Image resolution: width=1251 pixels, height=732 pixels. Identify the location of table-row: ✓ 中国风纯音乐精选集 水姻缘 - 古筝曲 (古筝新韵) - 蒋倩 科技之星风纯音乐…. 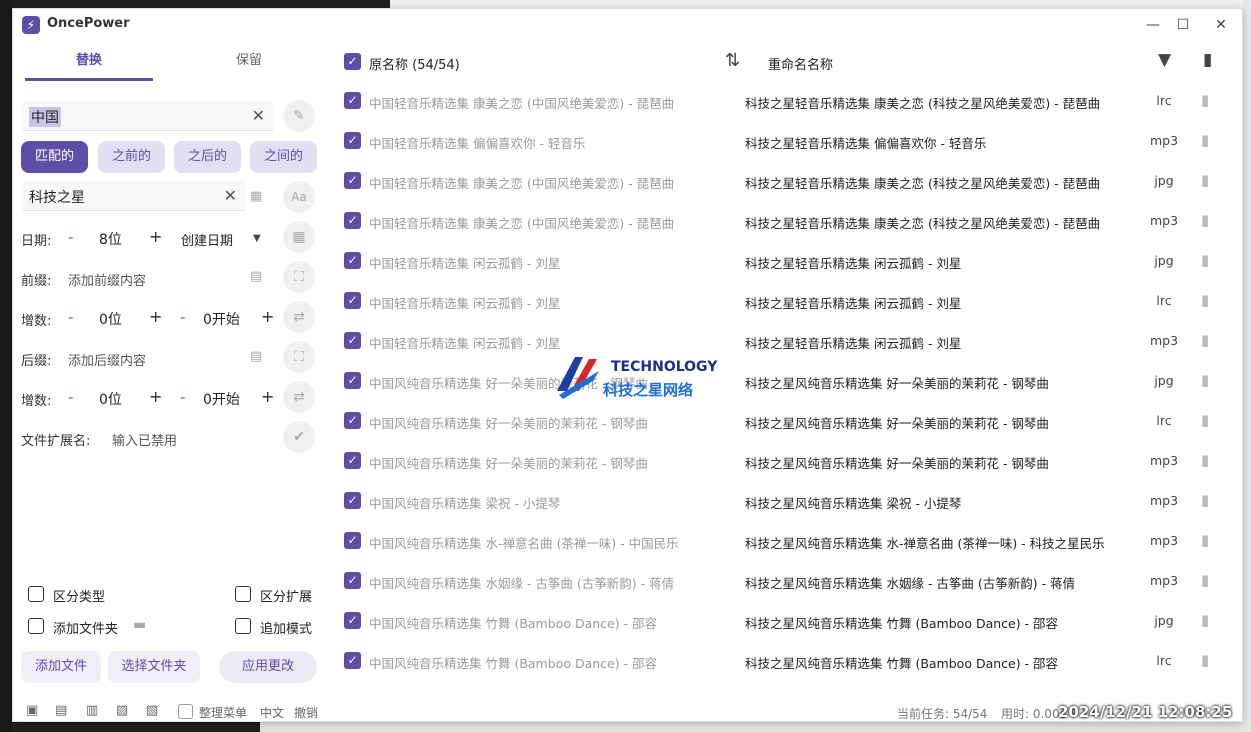
(786, 581).